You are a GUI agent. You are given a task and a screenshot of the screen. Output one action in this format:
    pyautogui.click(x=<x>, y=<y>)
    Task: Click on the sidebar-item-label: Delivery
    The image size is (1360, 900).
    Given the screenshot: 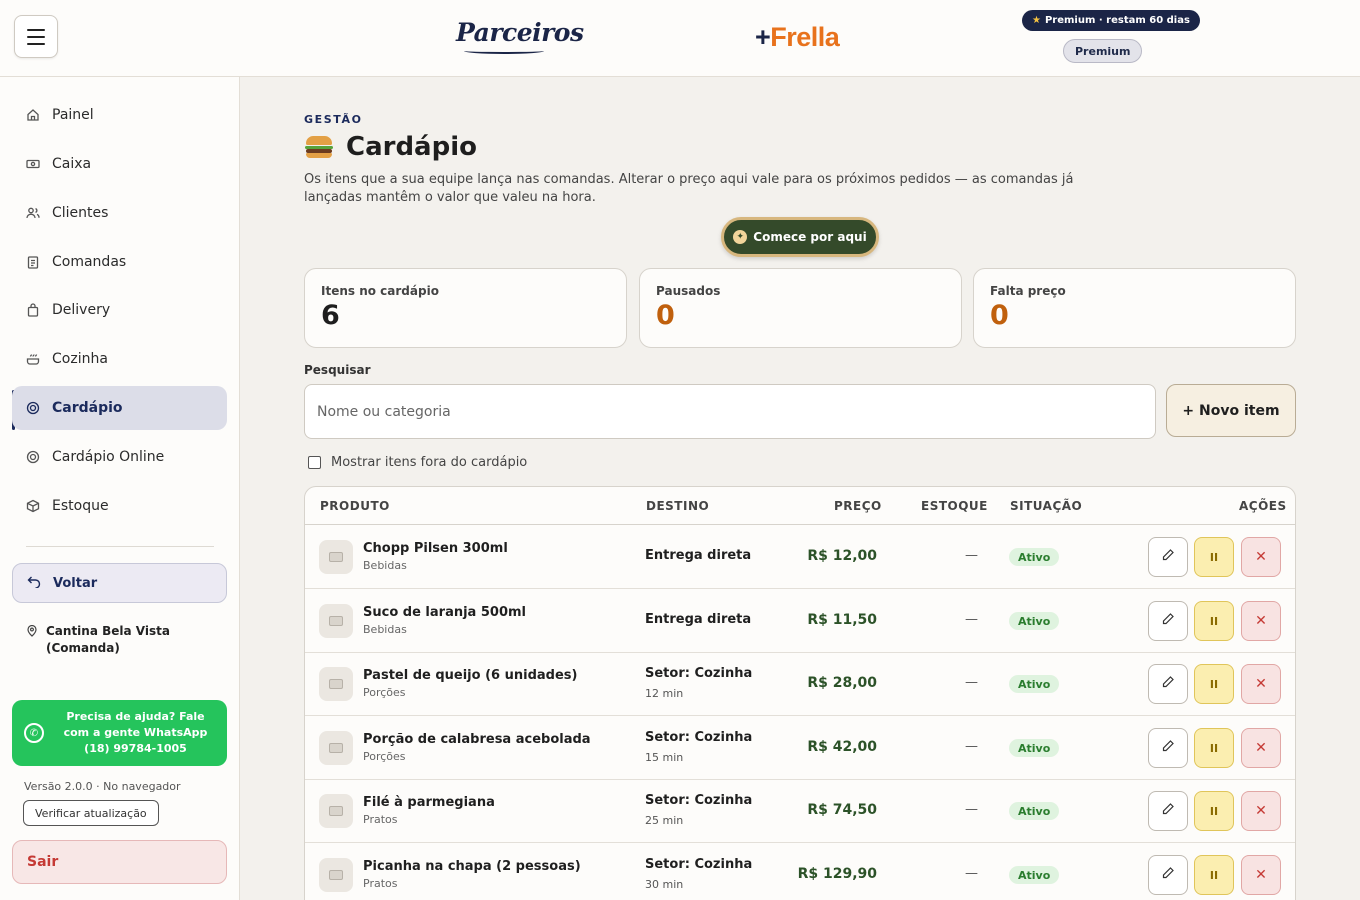 What is the action you would take?
    pyautogui.click(x=81, y=310)
    